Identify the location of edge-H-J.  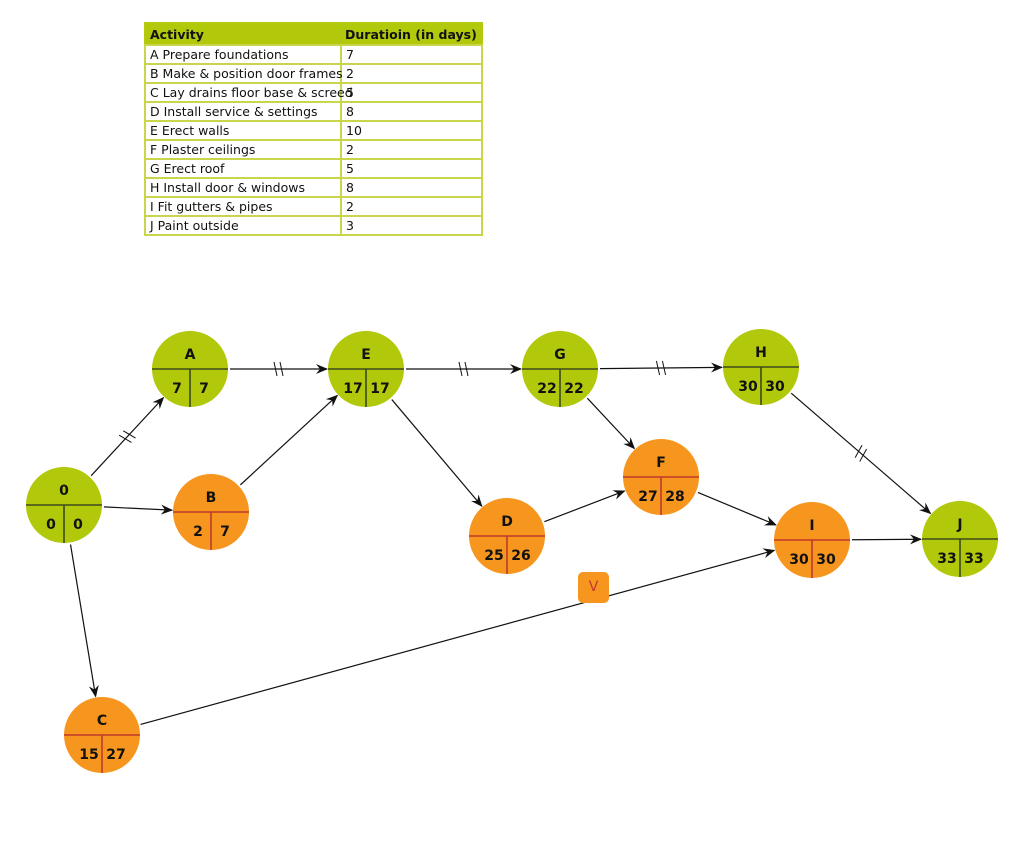
(861, 453).